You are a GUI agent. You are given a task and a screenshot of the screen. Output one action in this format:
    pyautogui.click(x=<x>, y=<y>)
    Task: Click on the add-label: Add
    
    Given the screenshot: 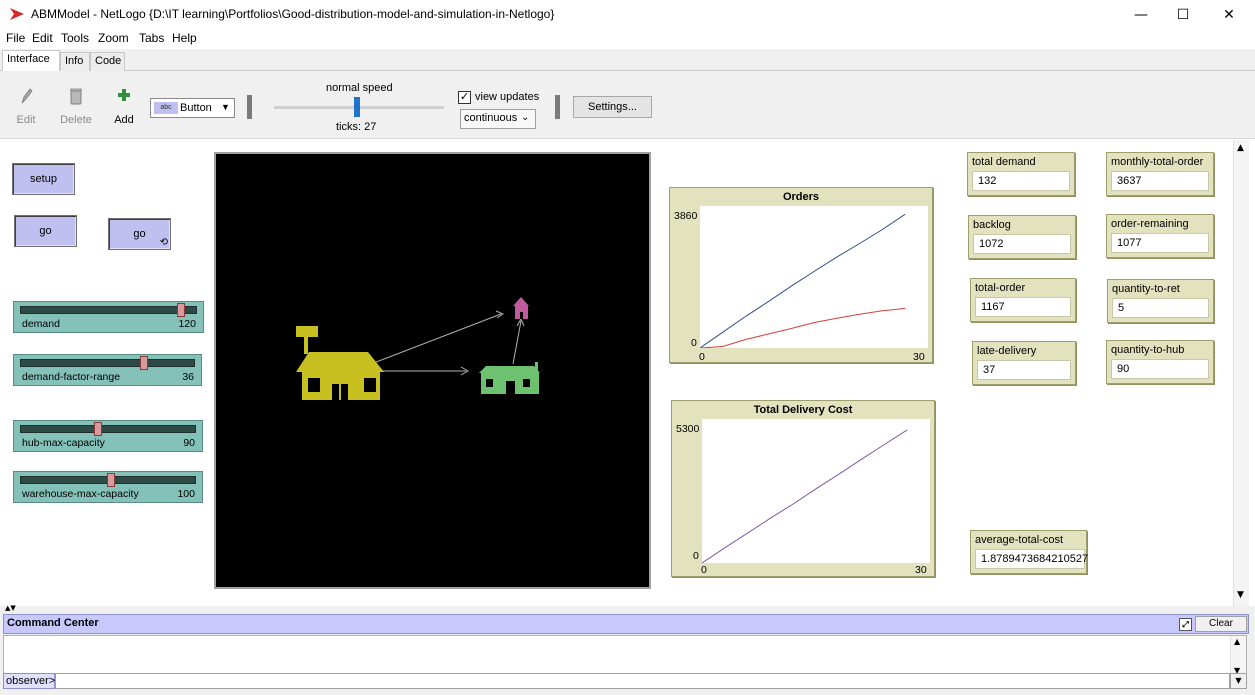 What is the action you would take?
    pyautogui.click(x=124, y=120)
    